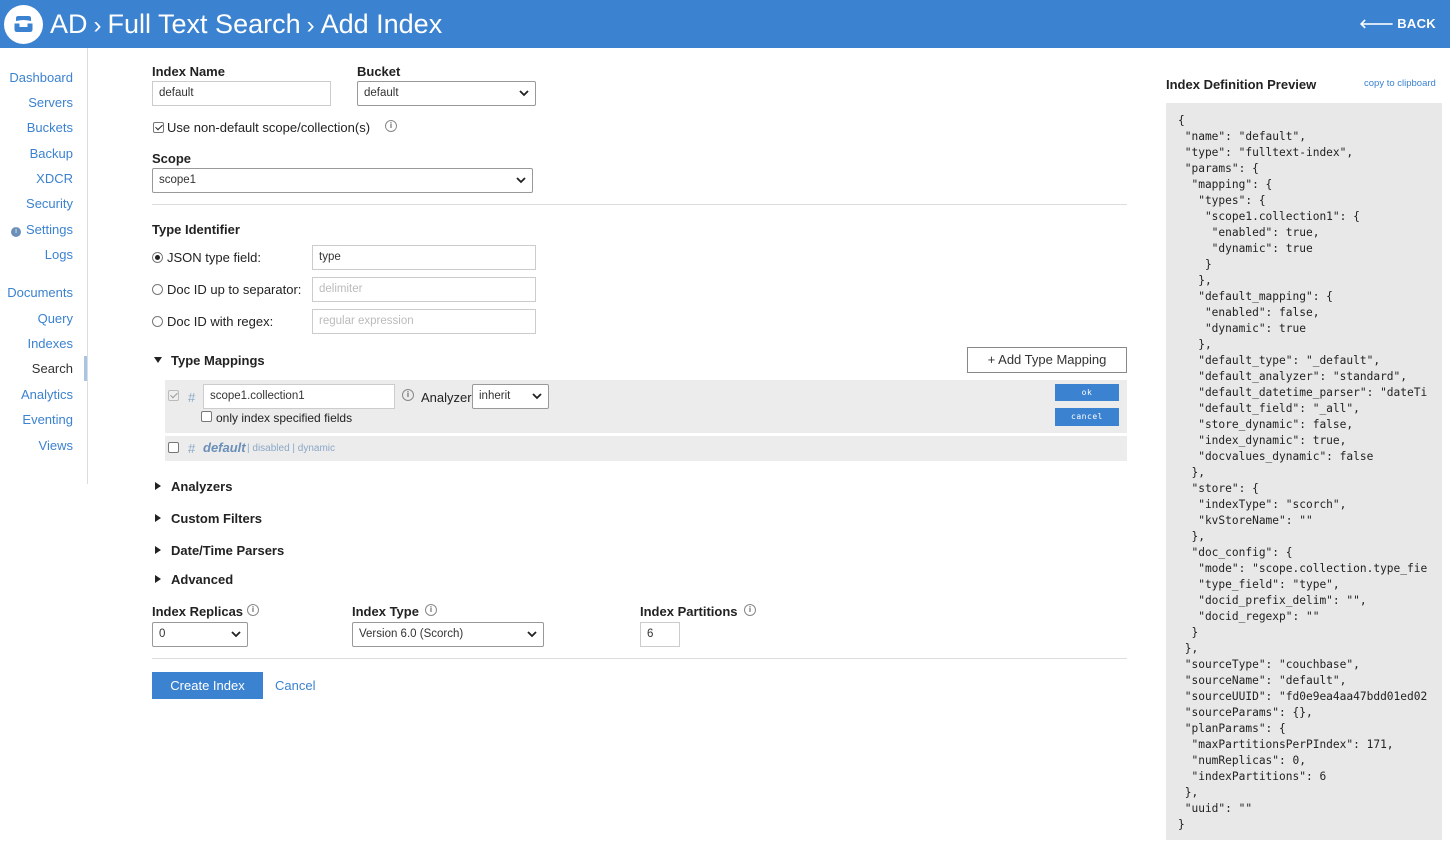 The width and height of the screenshot is (1450, 850). Describe the element at coordinates (381, 24) in the screenshot. I see `breadcrumb-add-index: Add Index` at that location.